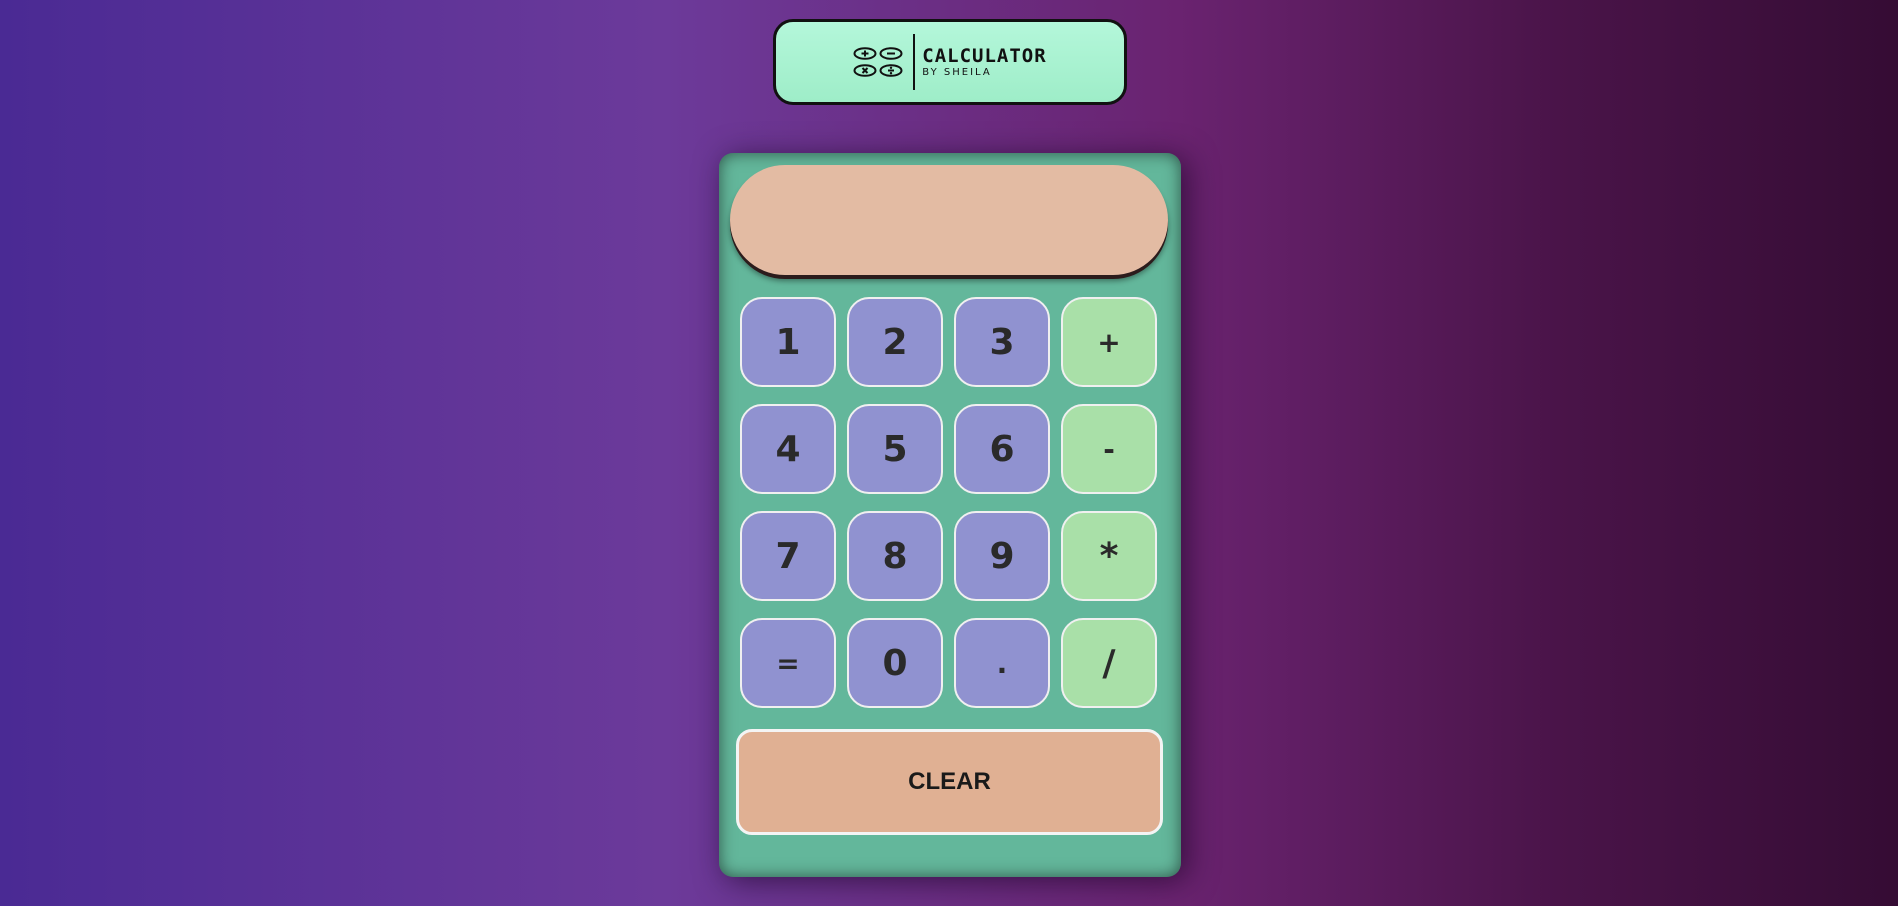 The height and width of the screenshot is (906, 1898). I want to click on key-minus: -, so click(1109, 449).